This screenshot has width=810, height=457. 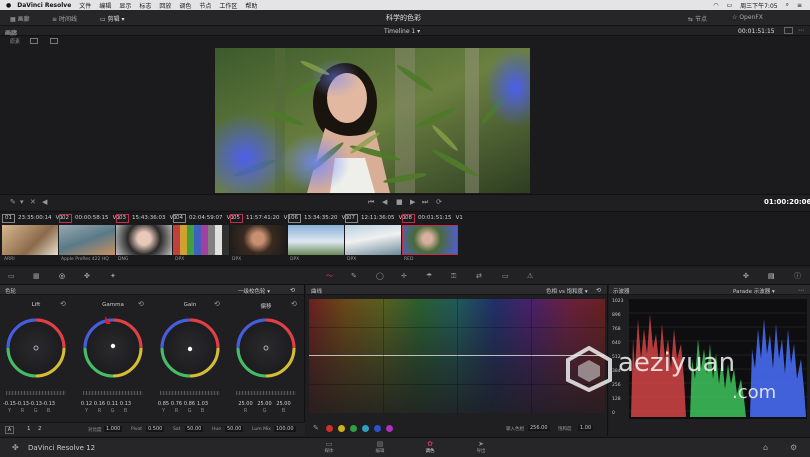 I want to click on swatch-cyan, so click(x=365, y=428).